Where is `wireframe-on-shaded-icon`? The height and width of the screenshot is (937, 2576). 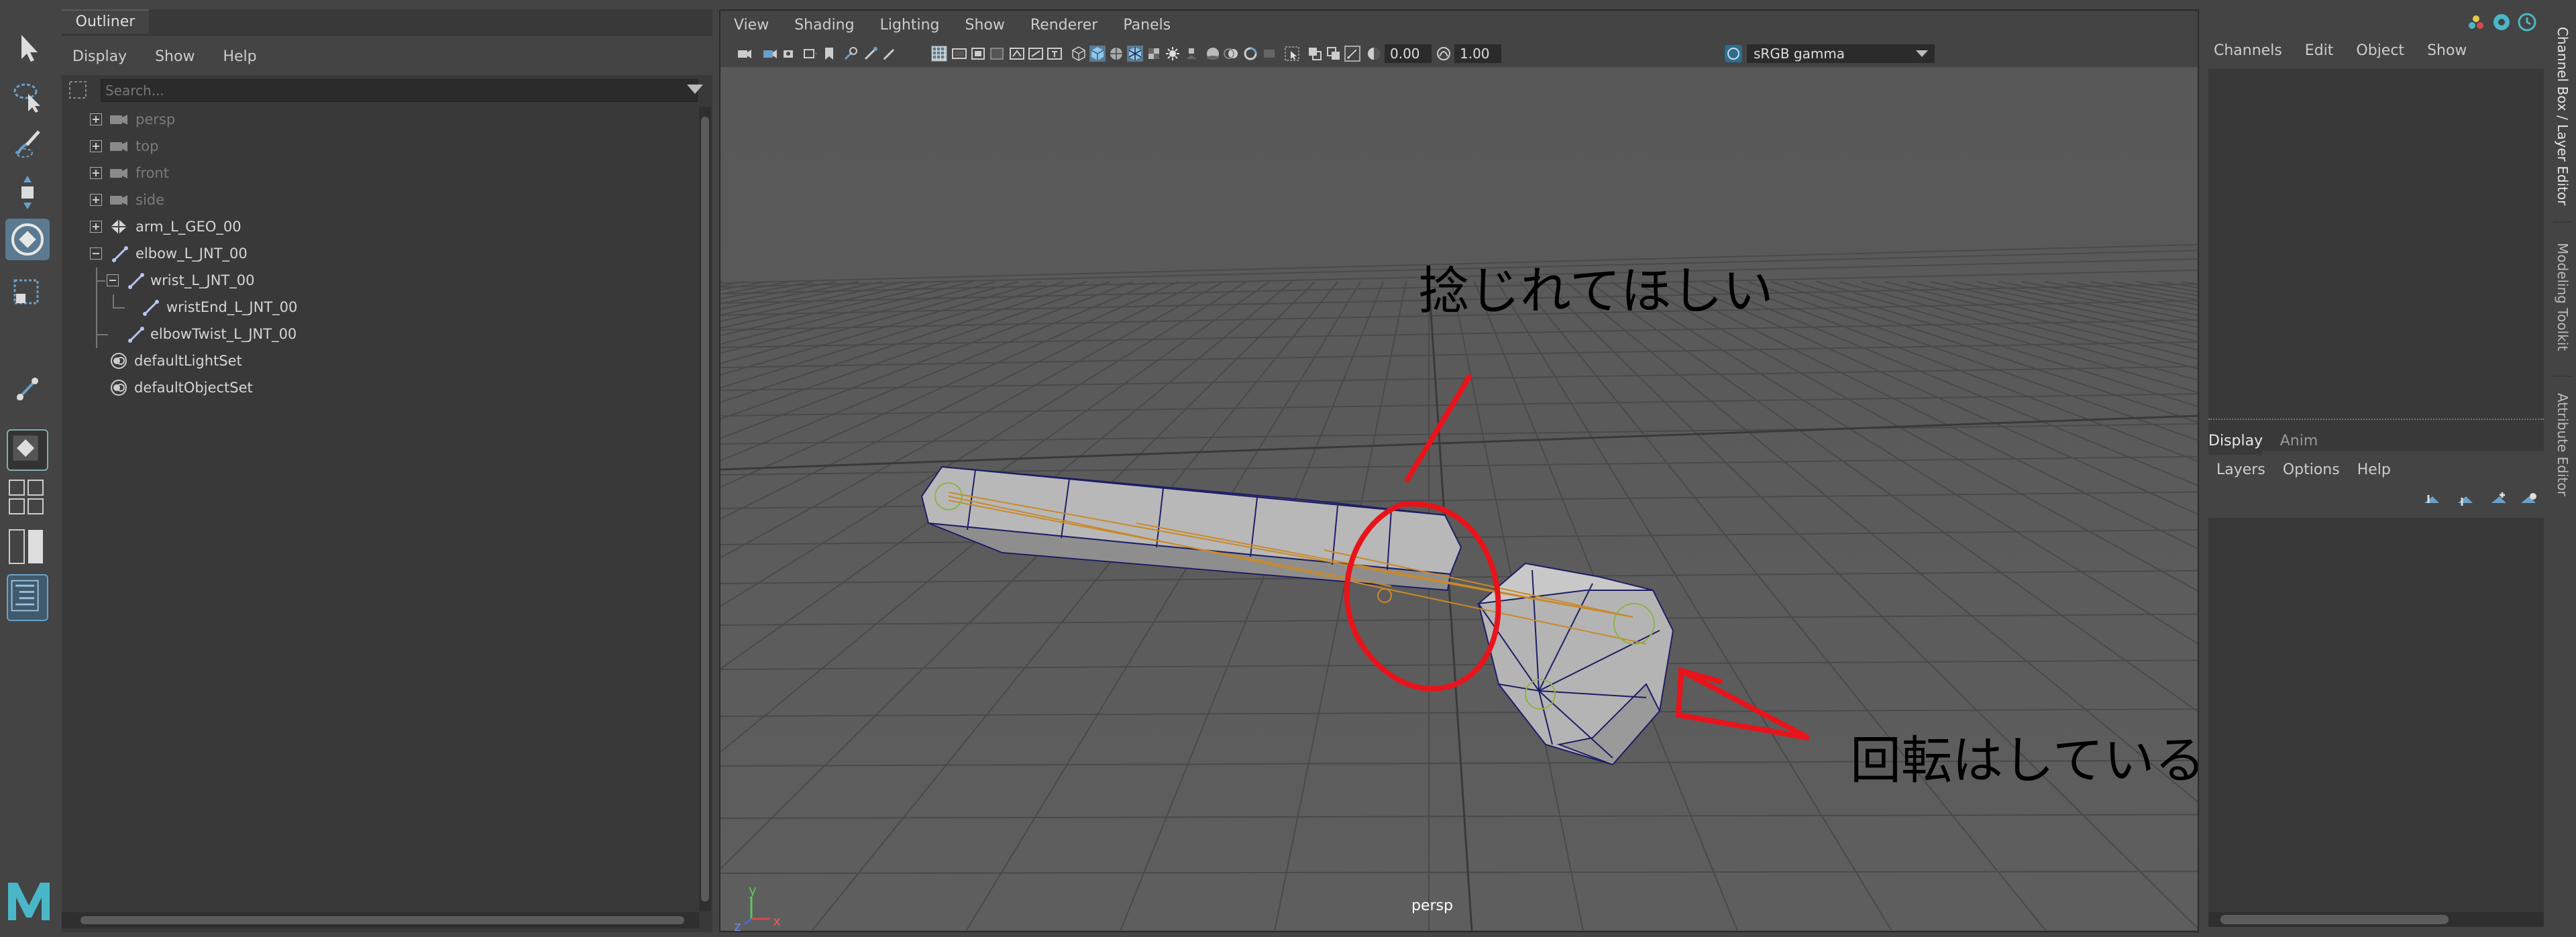 wireframe-on-shaded-icon is located at coordinates (1135, 54).